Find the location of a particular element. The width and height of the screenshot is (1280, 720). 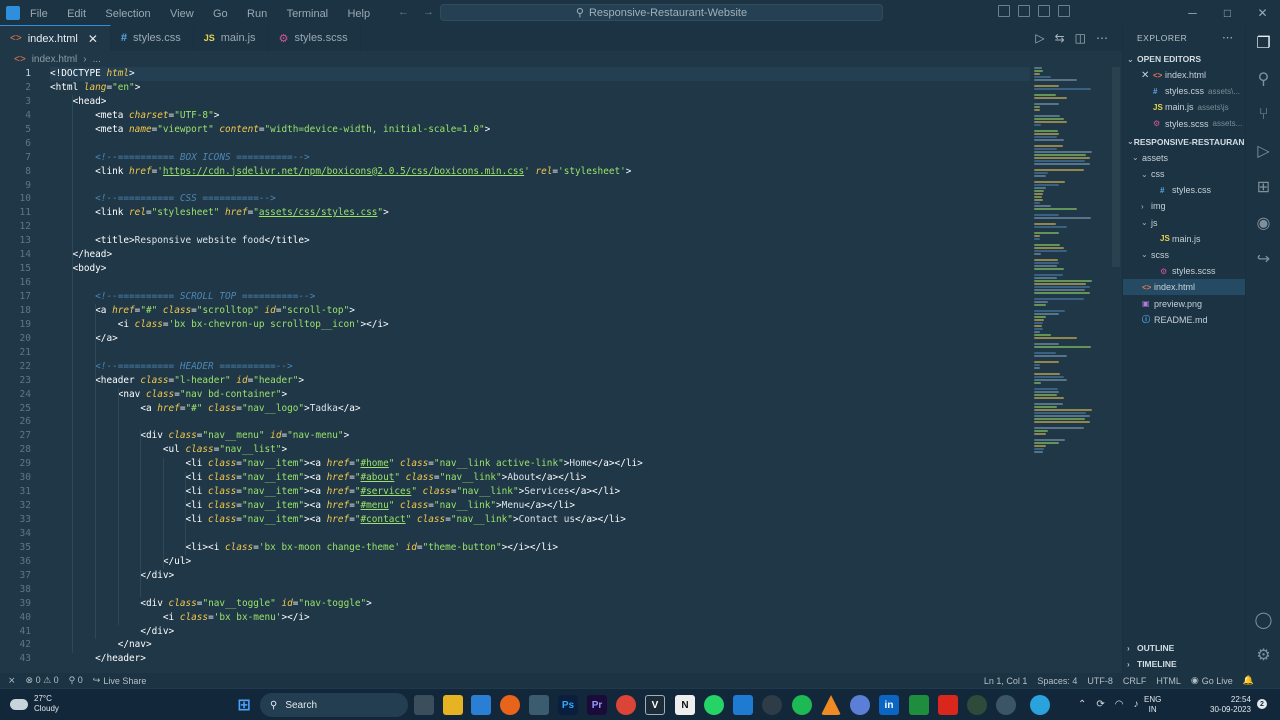

code-line: <meta charset="UTF-8"> is located at coordinates (540, 116).